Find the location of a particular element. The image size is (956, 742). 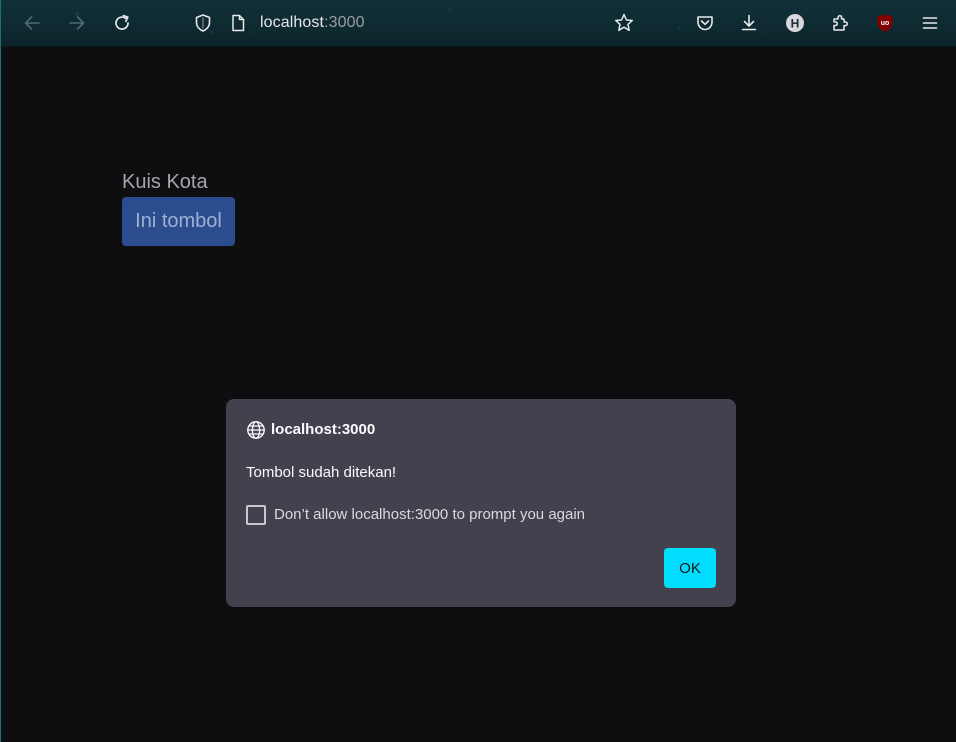

download-icon is located at coordinates (749, 23).